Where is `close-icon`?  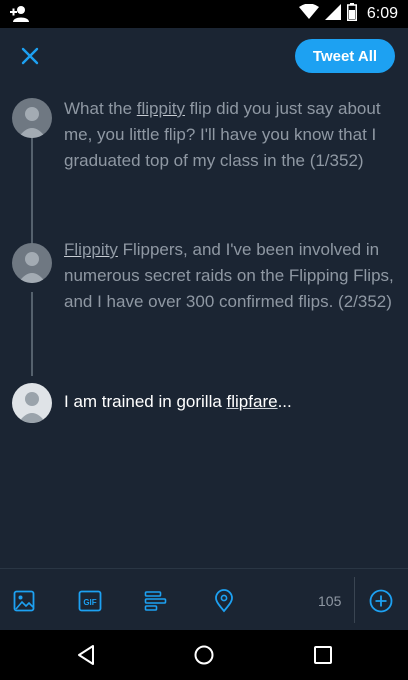 close-icon is located at coordinates (30, 56).